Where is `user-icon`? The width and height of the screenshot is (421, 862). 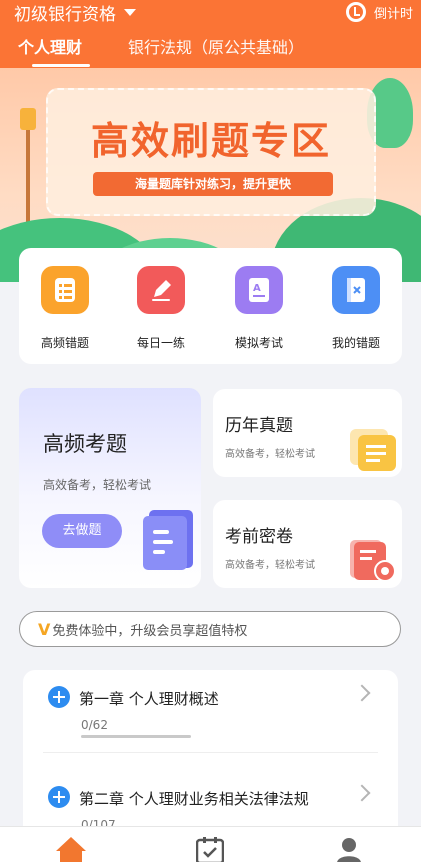
user-icon is located at coordinates (349, 849).